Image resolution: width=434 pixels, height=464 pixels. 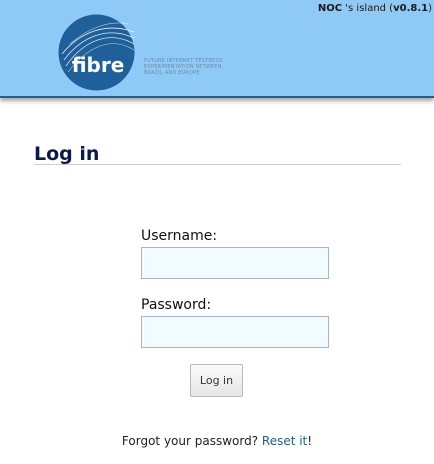 I want to click on title-divider, so click(x=217, y=164).